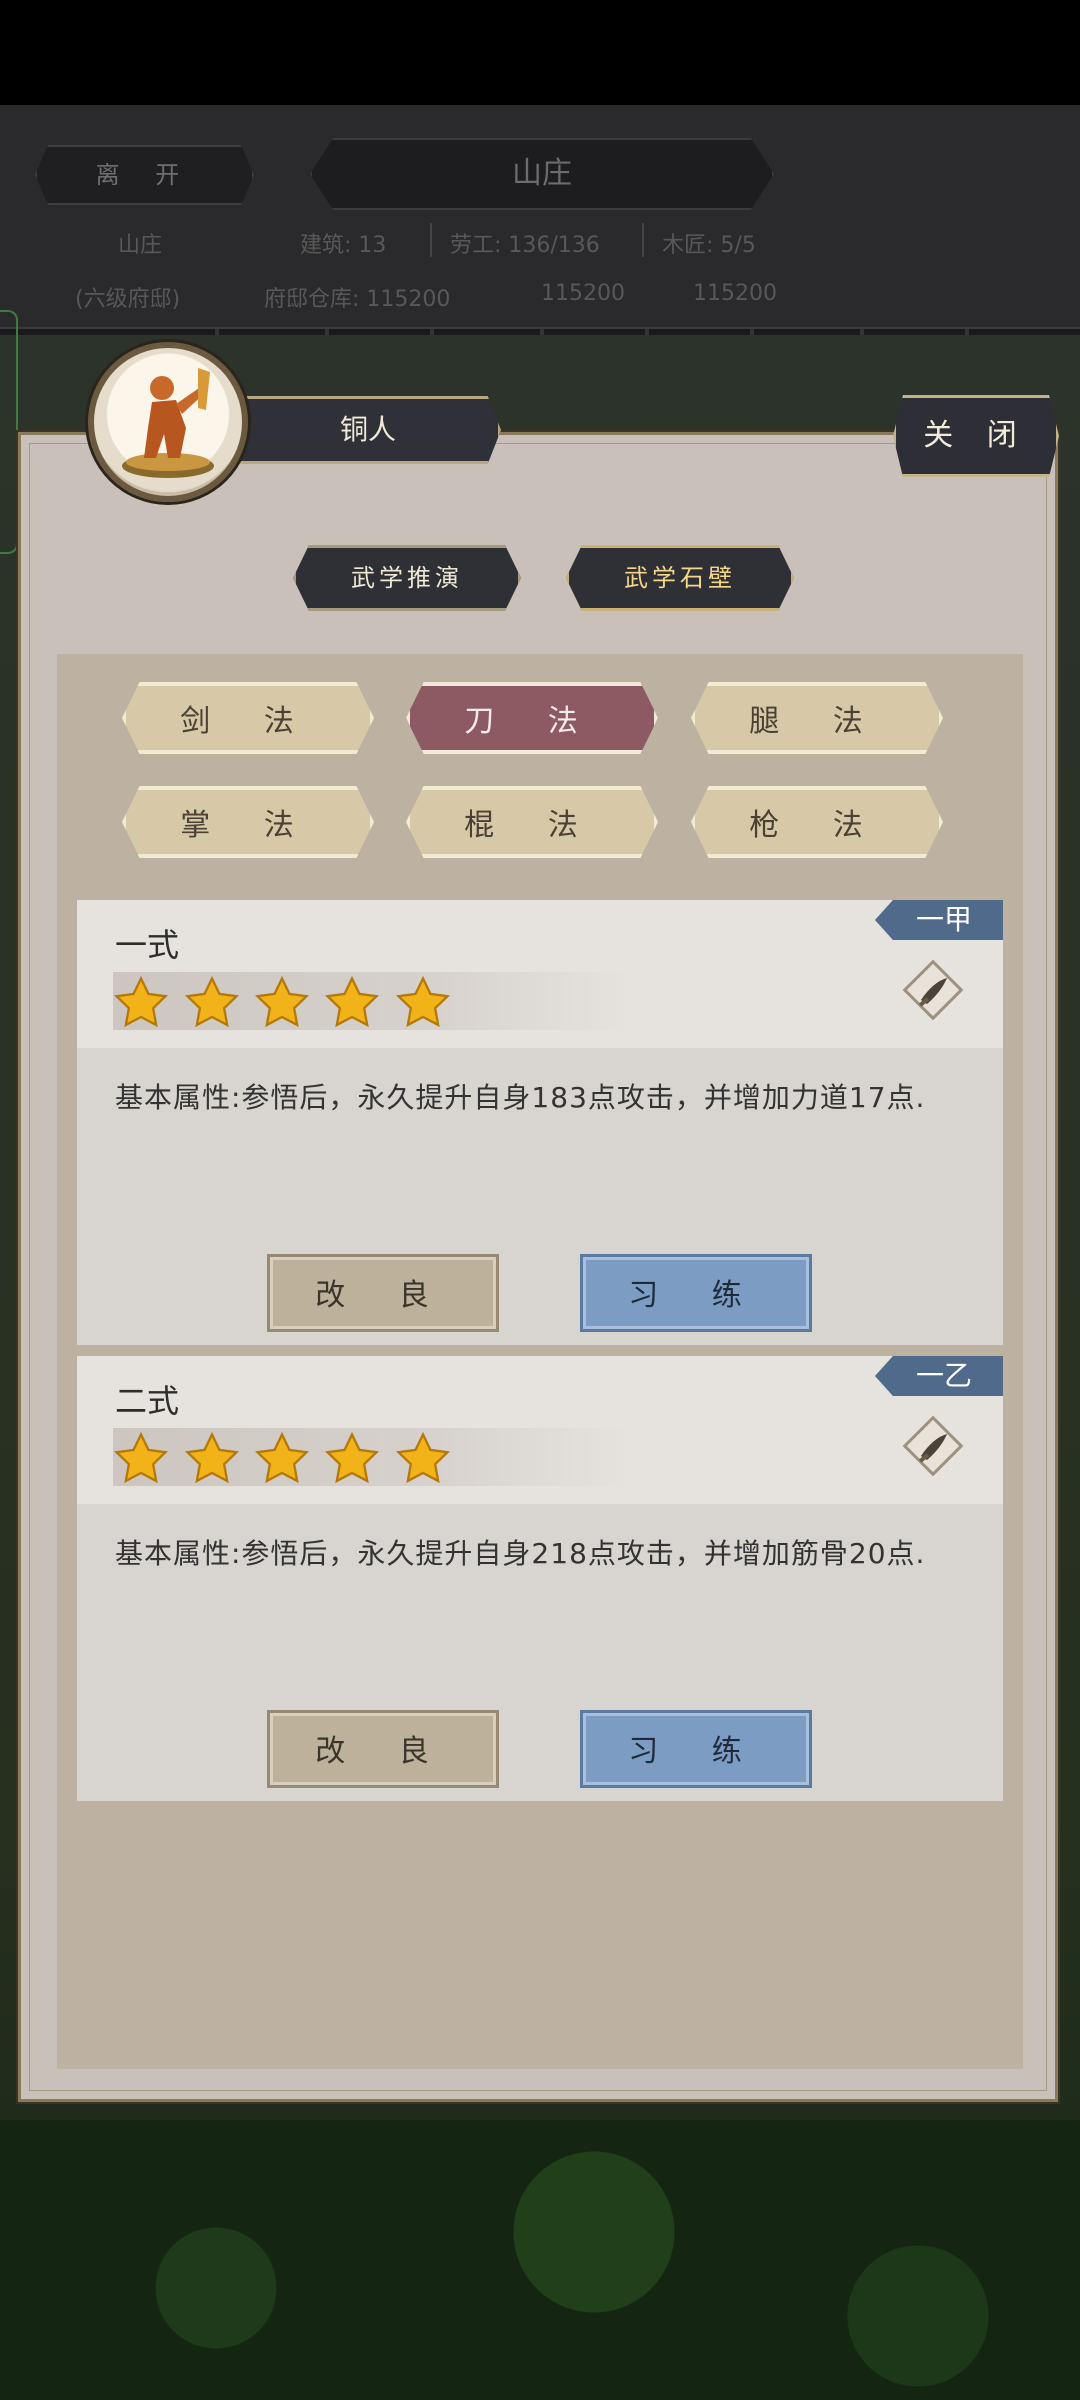  What do you see at coordinates (520, 1553) in the screenshot?
I see `technique-description: 基本属性:参悟后，永久提升自身218点攻击，并增加筋骨20点.` at bounding box center [520, 1553].